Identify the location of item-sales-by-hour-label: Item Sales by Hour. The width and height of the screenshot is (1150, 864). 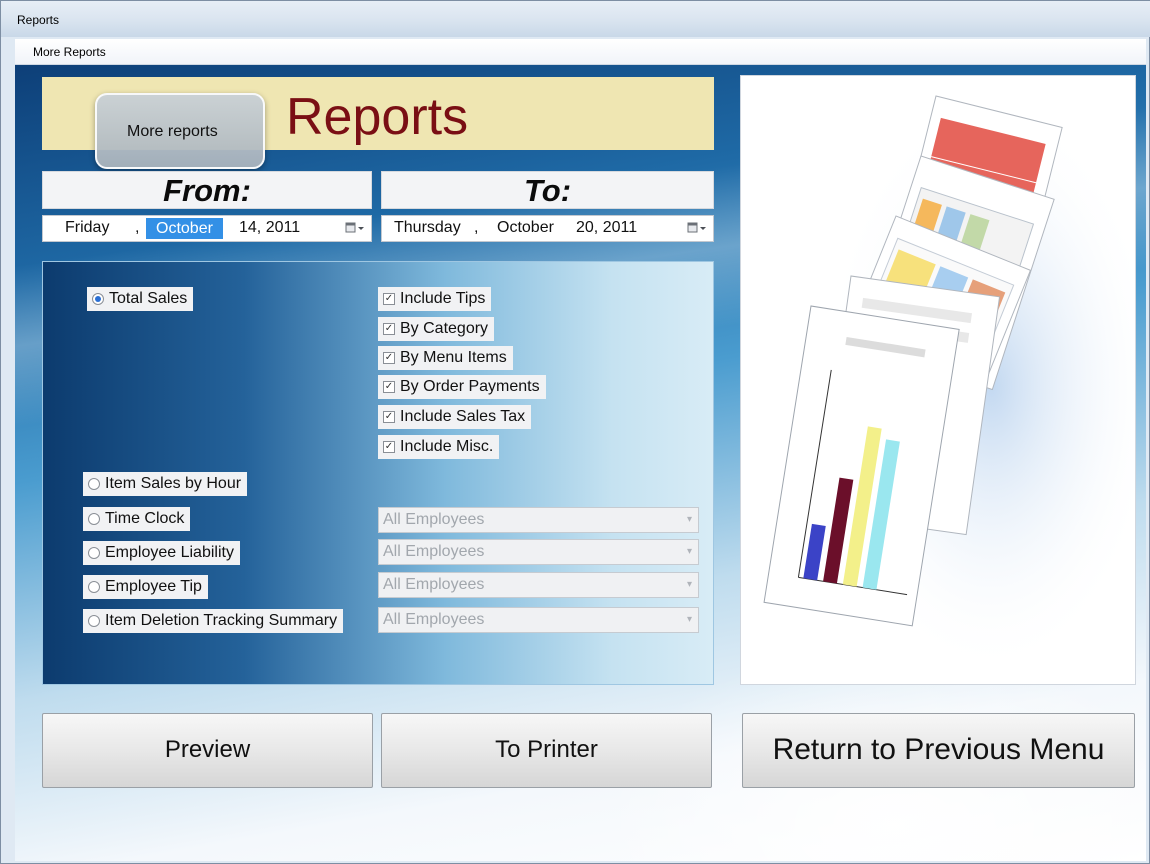
(173, 483).